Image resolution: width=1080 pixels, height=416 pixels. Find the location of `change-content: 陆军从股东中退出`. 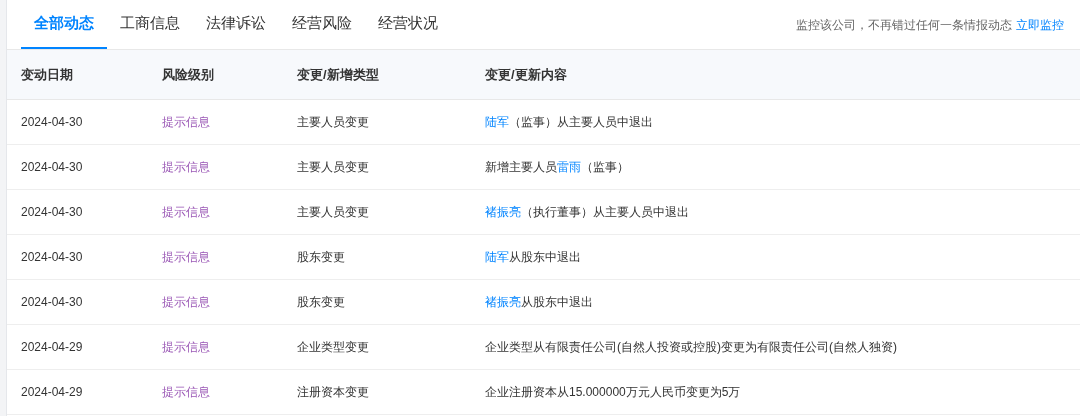

change-content: 陆军从股东中退出 is located at coordinates (533, 257).